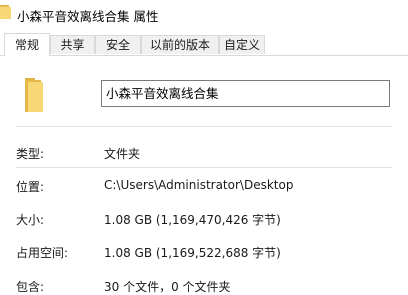 Image resolution: width=408 pixels, height=295 pixels. I want to click on size-on-disk-label: 占用空间:, so click(42, 253).